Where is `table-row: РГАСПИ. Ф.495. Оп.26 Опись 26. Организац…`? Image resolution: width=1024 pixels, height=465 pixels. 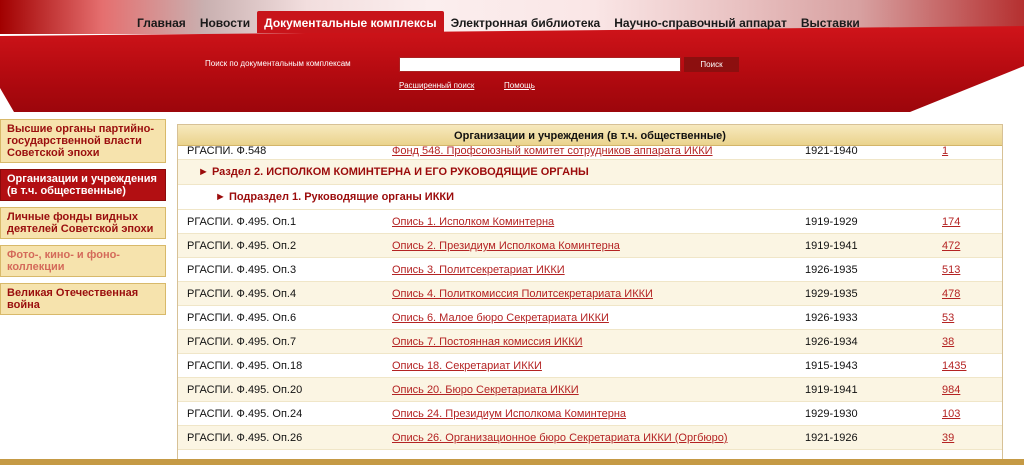 table-row: РГАСПИ. Ф.495. Оп.26 Опись 26. Организац… is located at coordinates (590, 438).